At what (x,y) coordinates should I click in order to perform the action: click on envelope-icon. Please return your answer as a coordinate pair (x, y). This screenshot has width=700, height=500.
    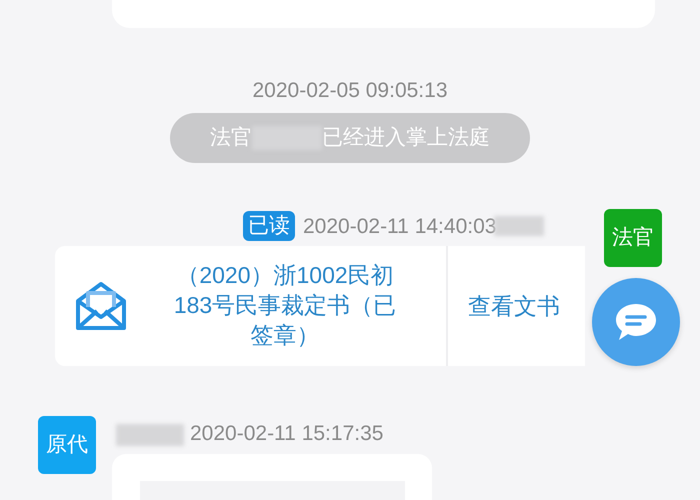
    Looking at the image, I should click on (101, 306).